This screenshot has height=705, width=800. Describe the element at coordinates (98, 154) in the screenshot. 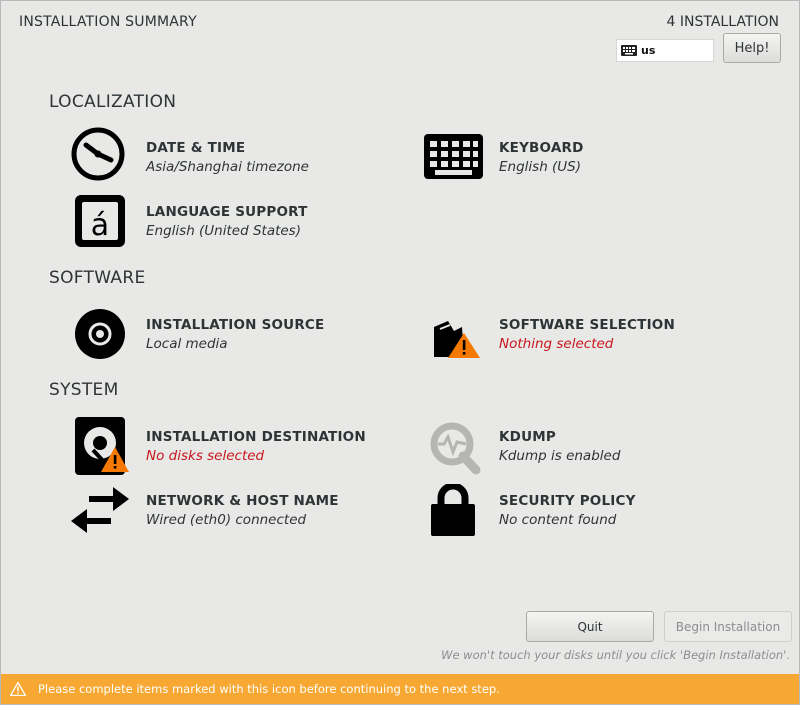

I see `clock-icon` at that location.